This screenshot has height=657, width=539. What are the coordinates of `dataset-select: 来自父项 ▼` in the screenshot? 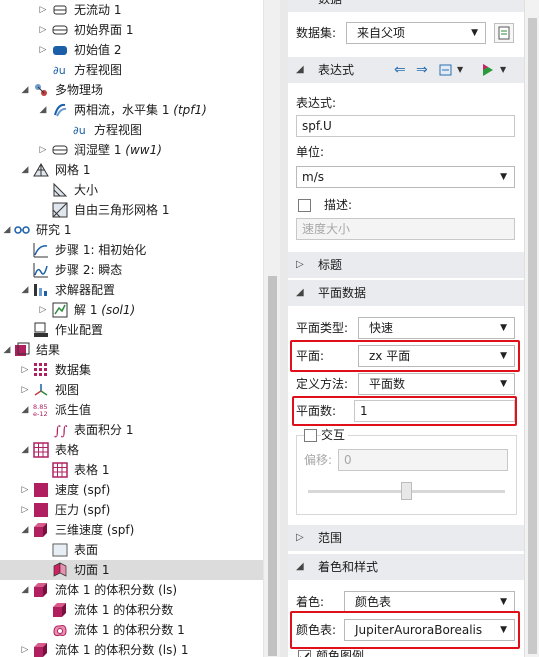 It's located at (416, 33).